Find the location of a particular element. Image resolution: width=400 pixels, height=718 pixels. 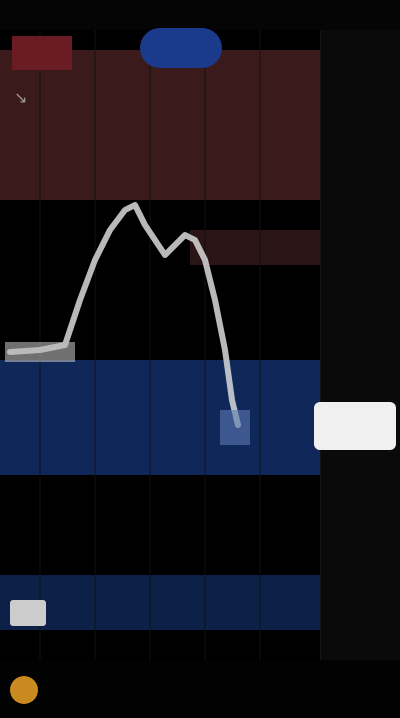

top-bar is located at coordinates (200, 15).